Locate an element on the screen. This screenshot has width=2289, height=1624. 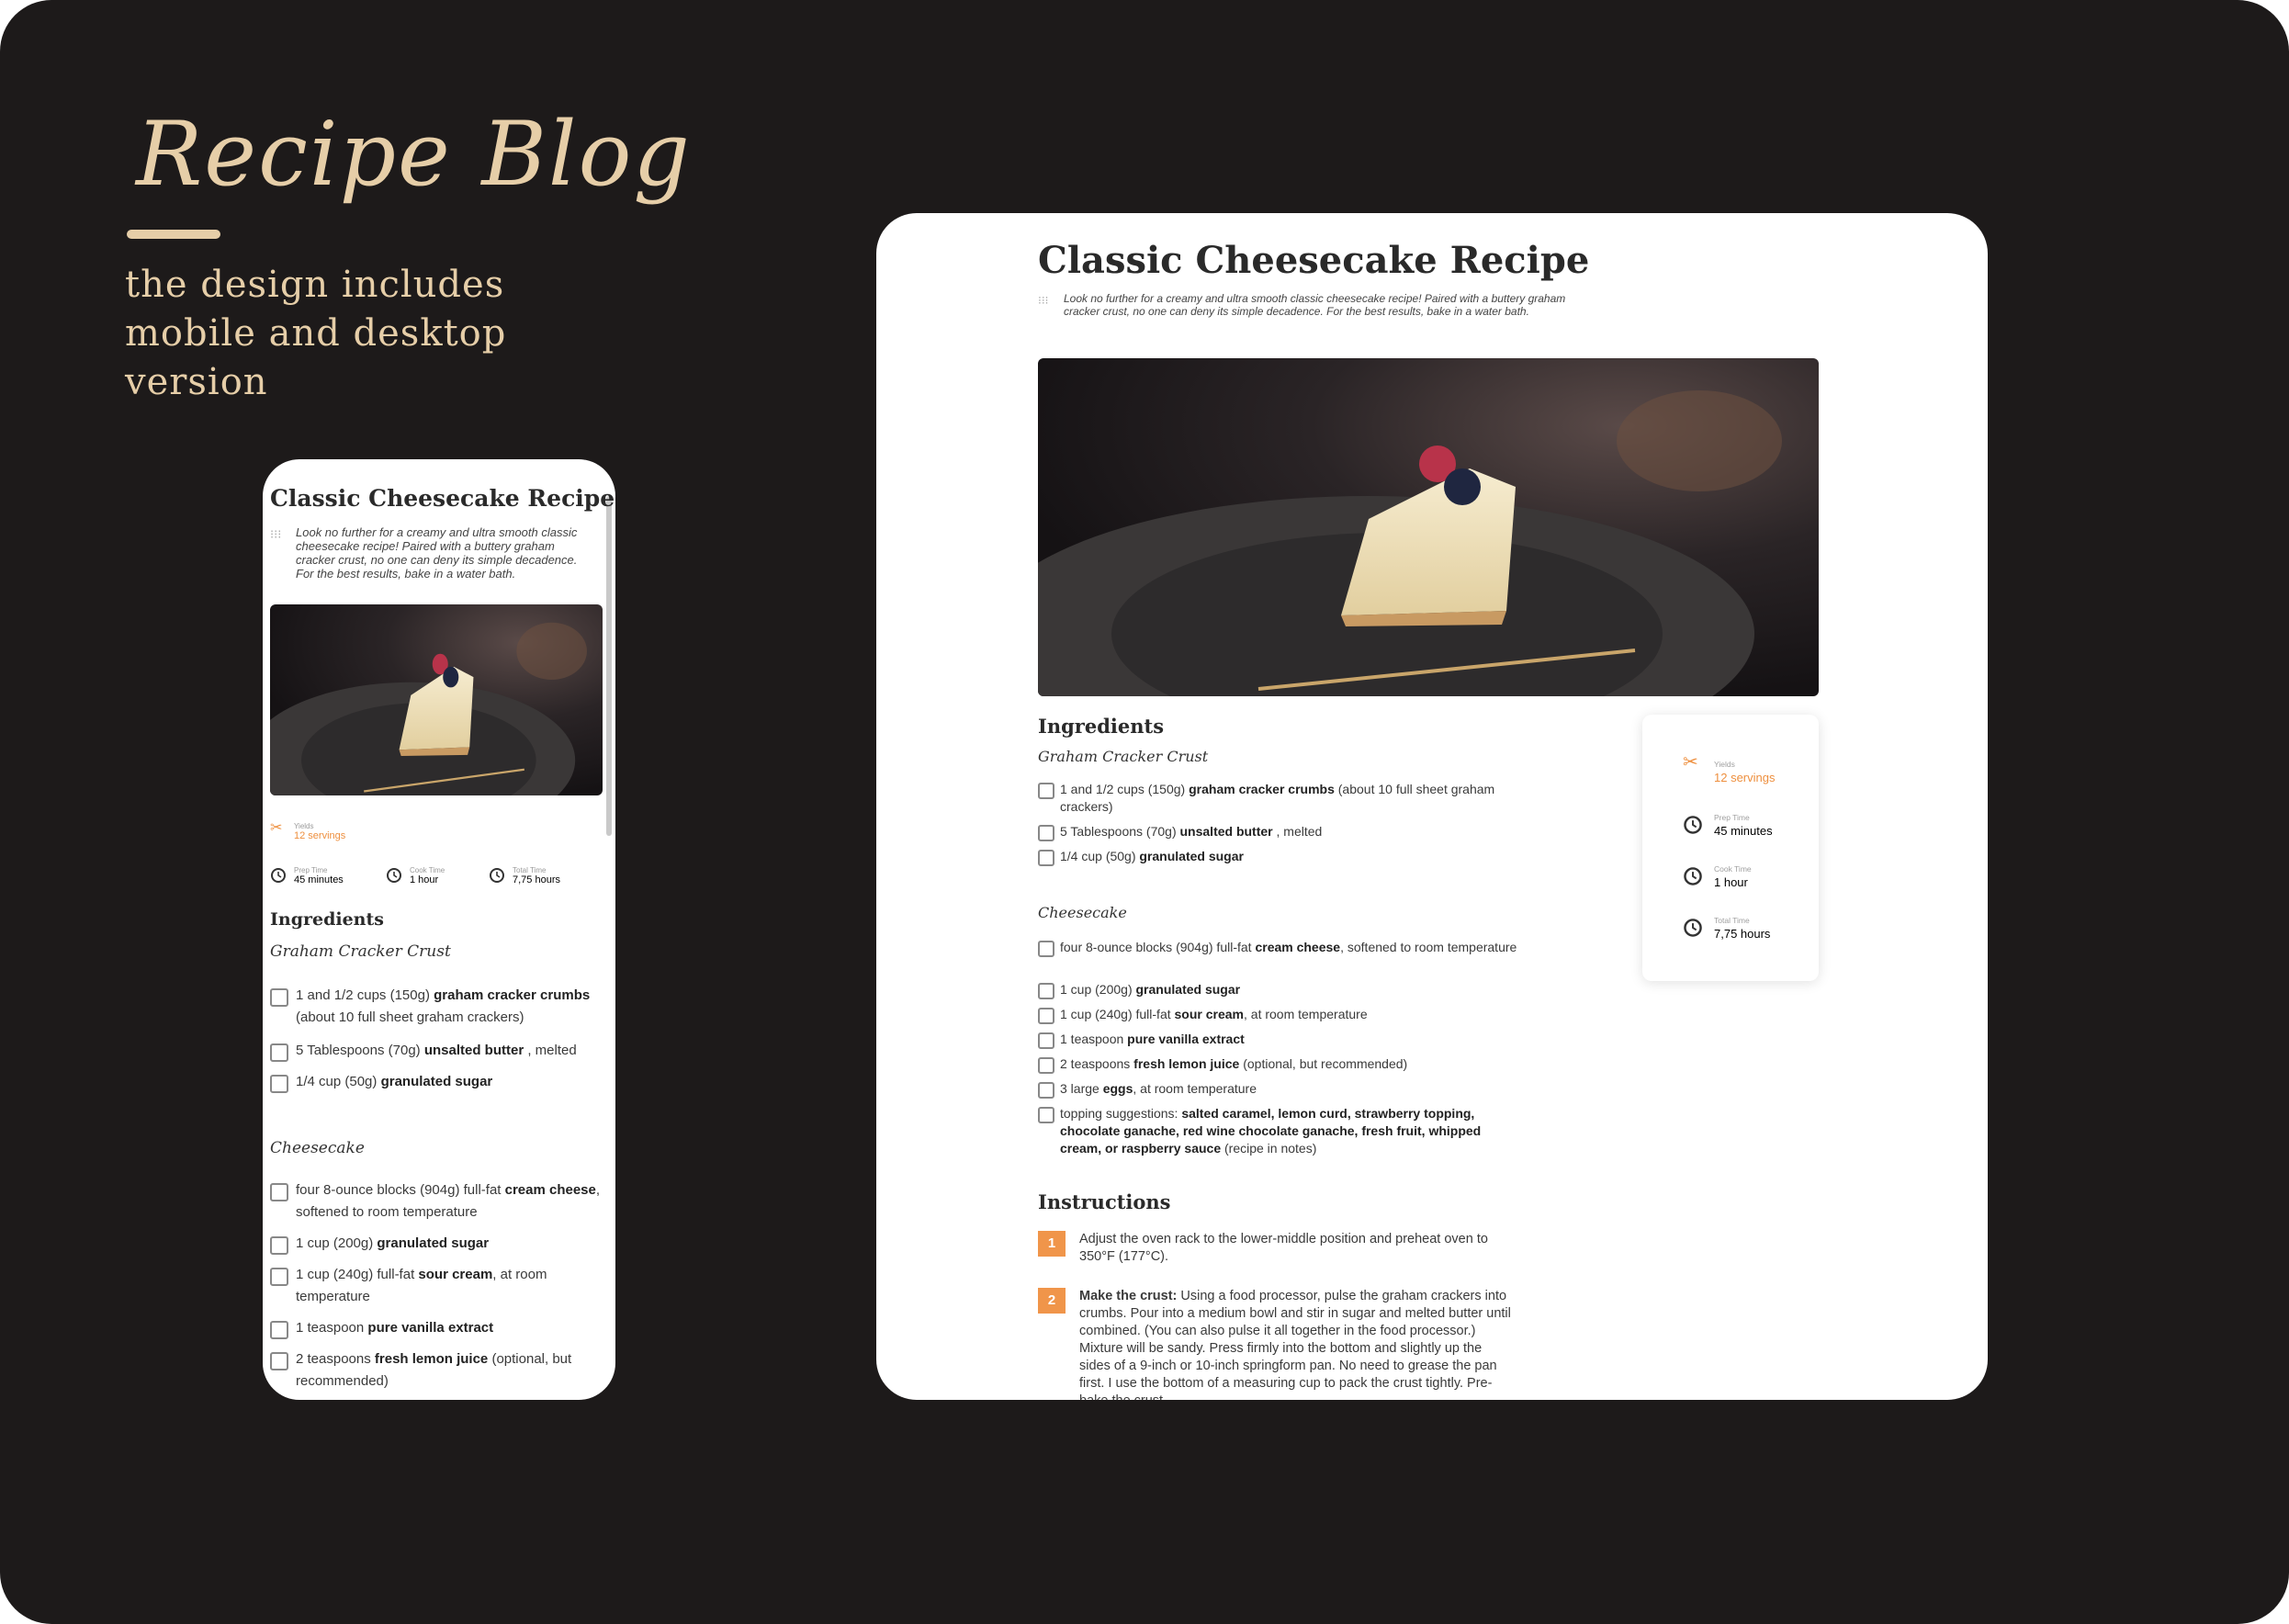
showcase-title: Recipe Blog is located at coordinates (414, 154).